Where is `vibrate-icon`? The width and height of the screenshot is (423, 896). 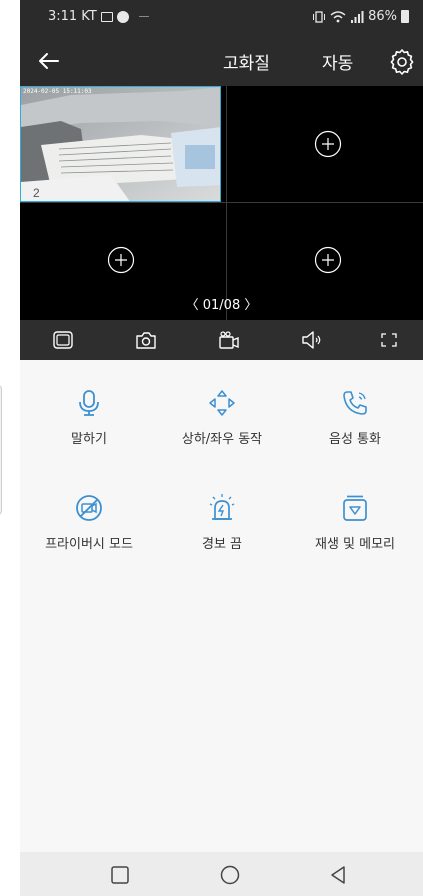 vibrate-icon is located at coordinates (319, 16).